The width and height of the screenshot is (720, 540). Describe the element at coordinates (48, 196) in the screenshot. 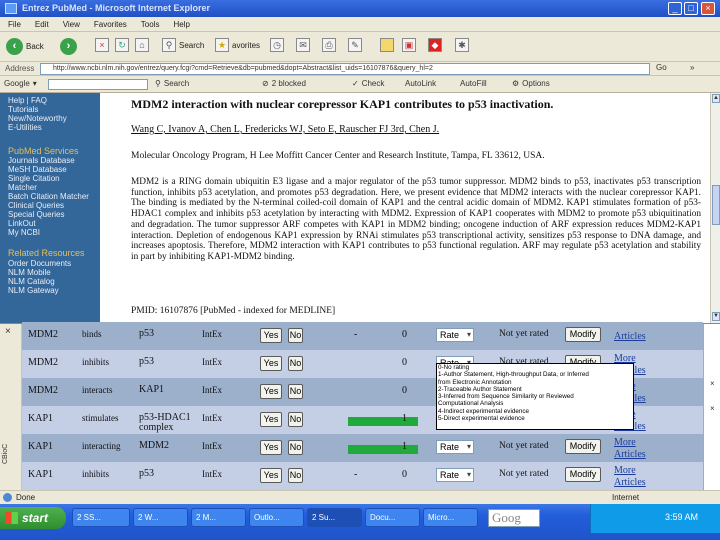

I see `sidebar-item-batch-matcher: Batch Citation Matcher` at that location.